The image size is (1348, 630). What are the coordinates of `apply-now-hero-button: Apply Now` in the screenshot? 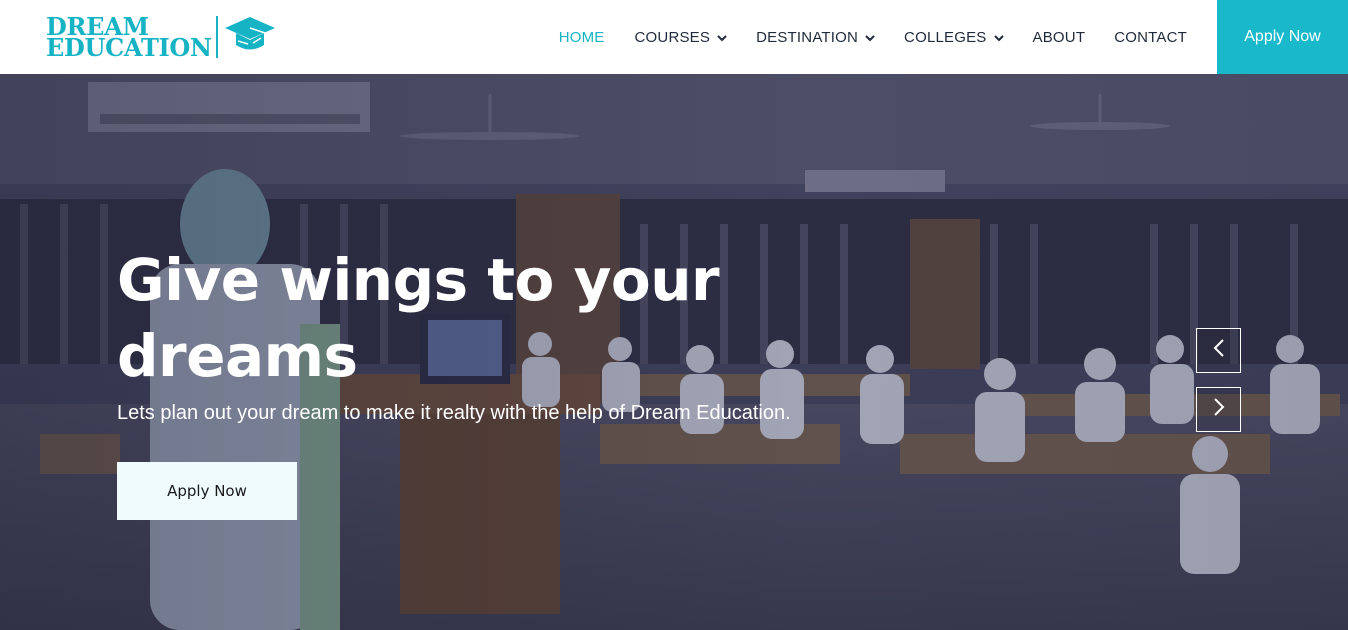 It's located at (207, 491).